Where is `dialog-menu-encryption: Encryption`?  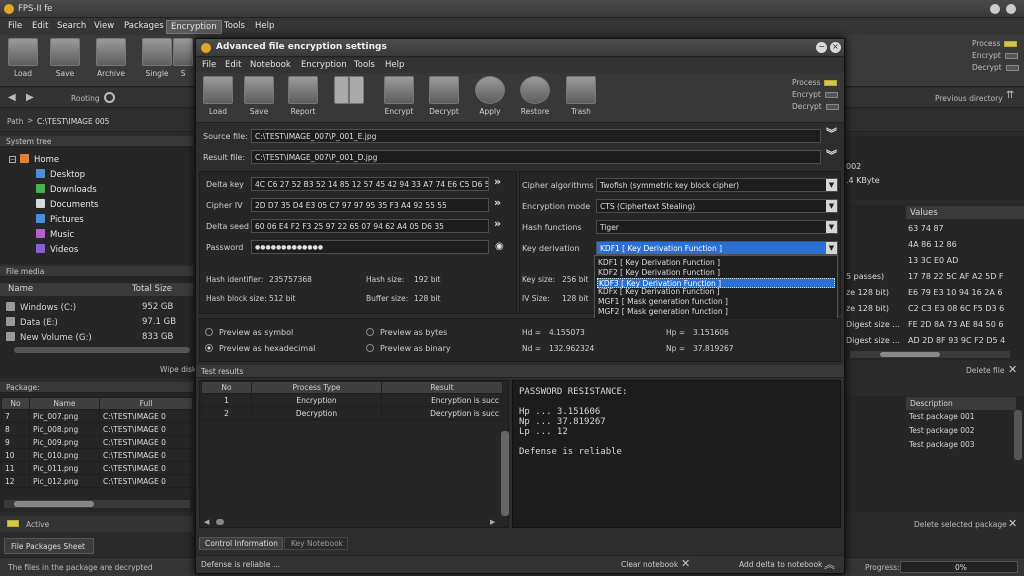 dialog-menu-encryption: Encryption is located at coordinates (324, 65).